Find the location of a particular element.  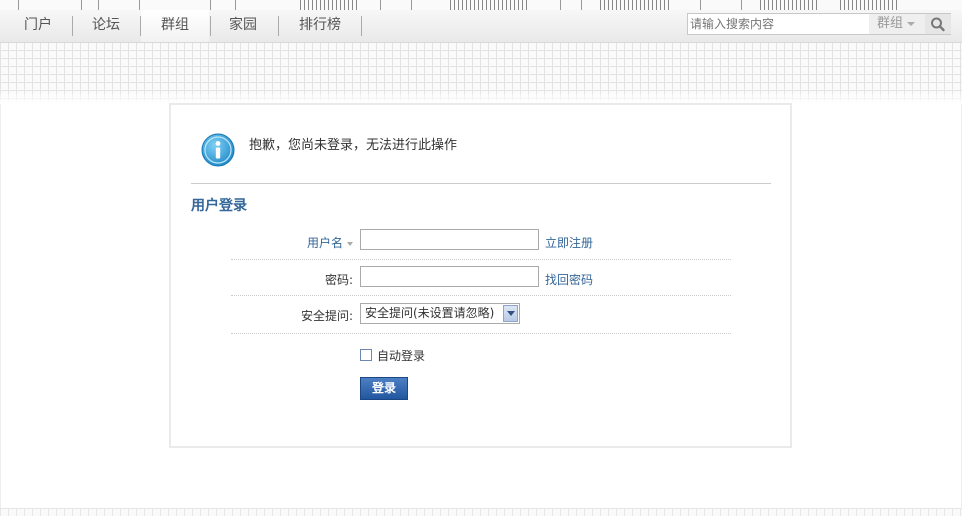

header-grid-background is located at coordinates (481, 73).